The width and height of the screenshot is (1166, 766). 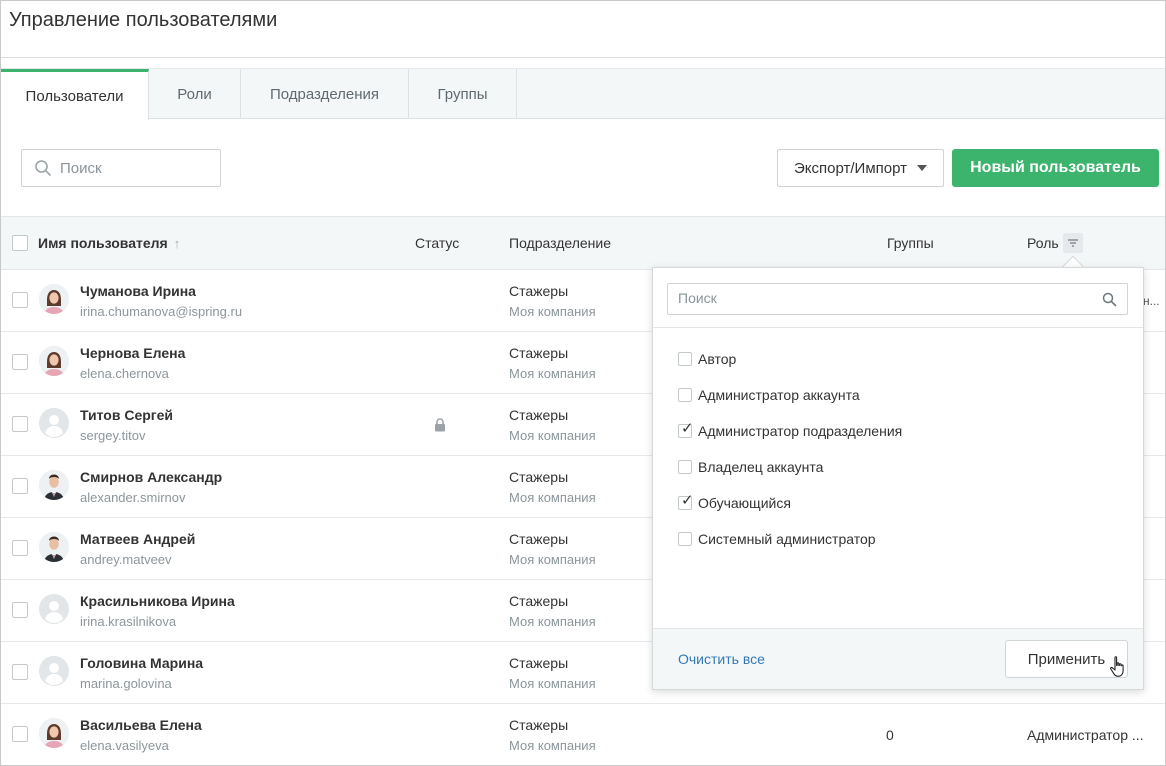 I want to click on user-groups: 0, so click(x=890, y=735).